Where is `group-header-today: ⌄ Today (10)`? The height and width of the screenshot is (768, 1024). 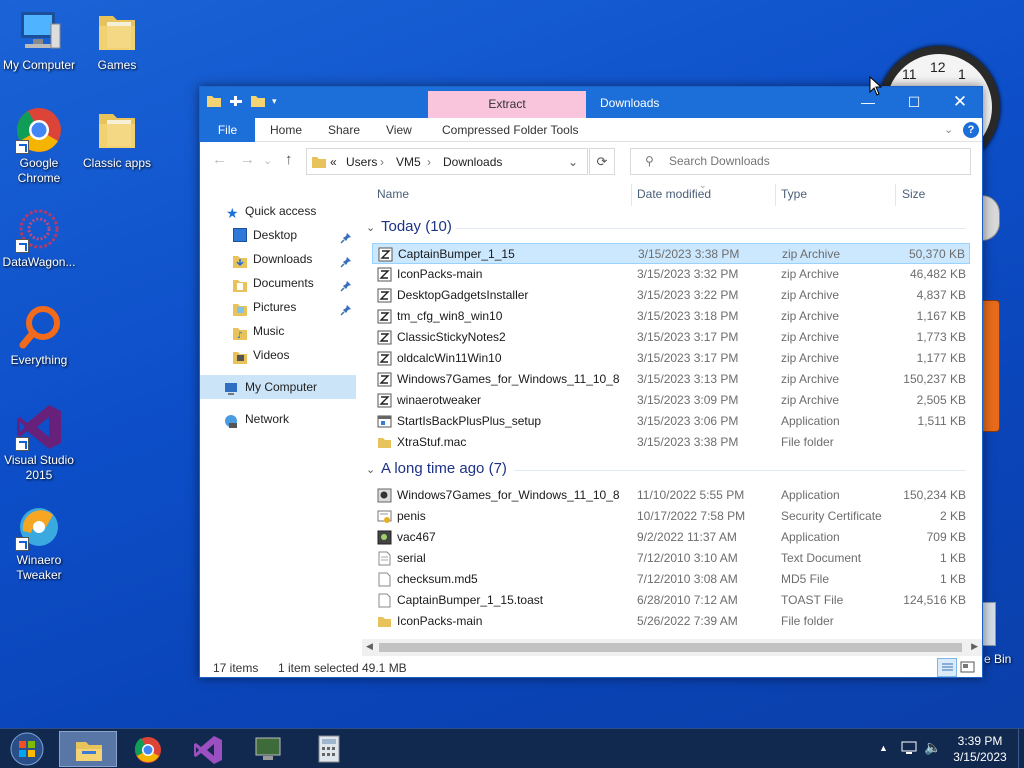 group-header-today: ⌄ Today (10) is located at coordinates (669, 228).